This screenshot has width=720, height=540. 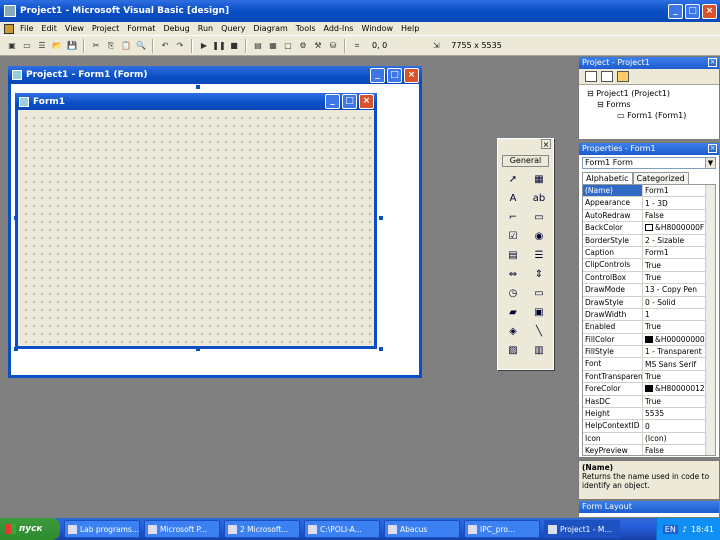 I want to click on property-row: HelpContextID 0, so click(x=649, y=426).